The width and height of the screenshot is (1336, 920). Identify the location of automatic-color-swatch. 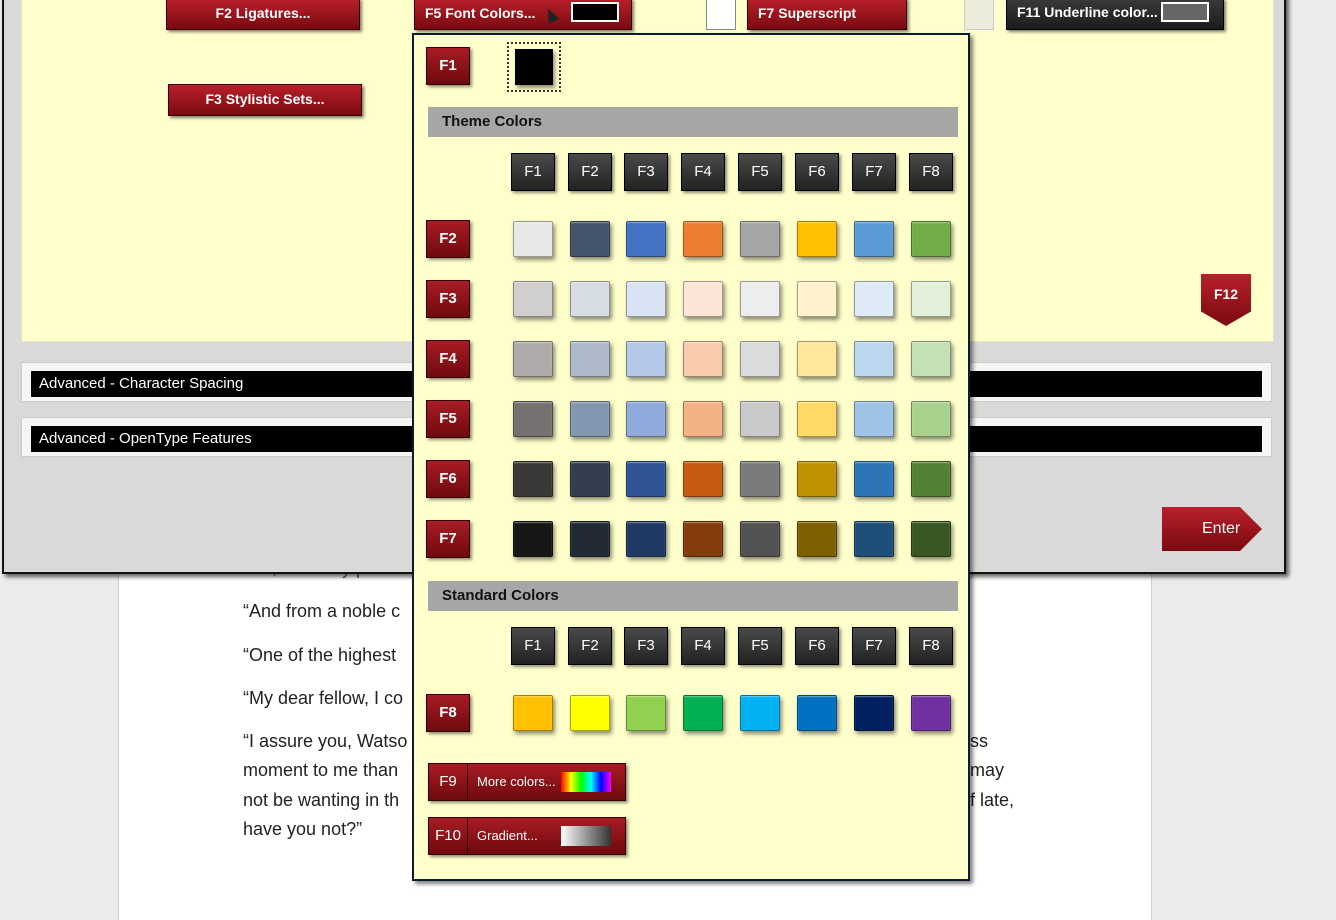
(534, 67).